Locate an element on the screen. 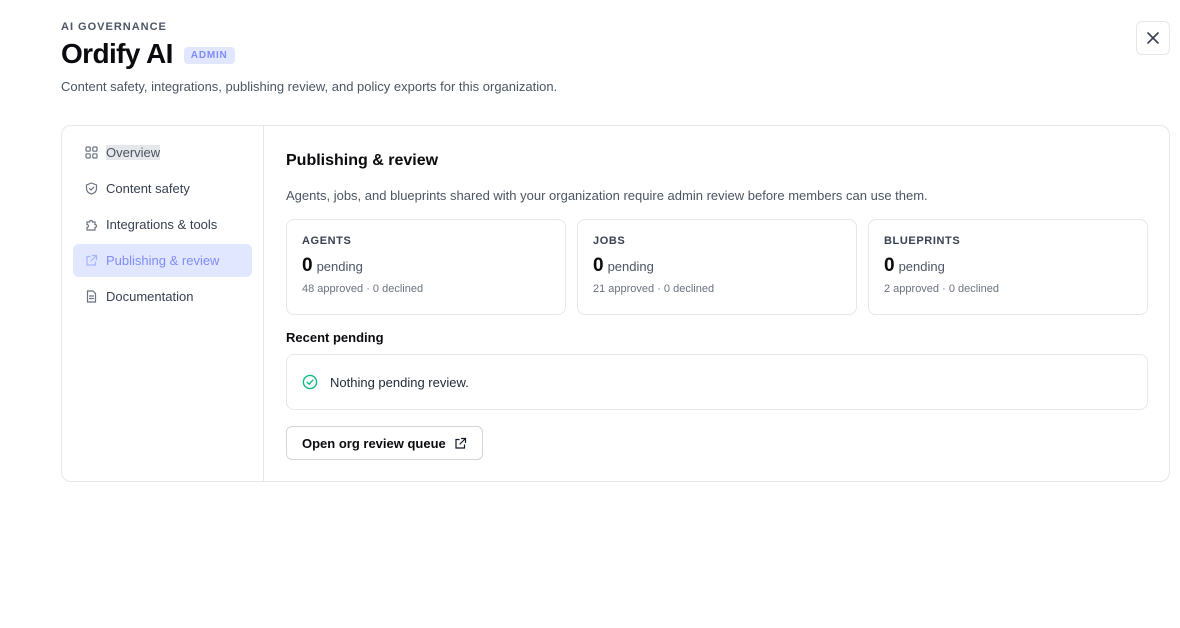 This screenshot has width=1180, height=628. section-title: Publishing & review is located at coordinates (362, 160).